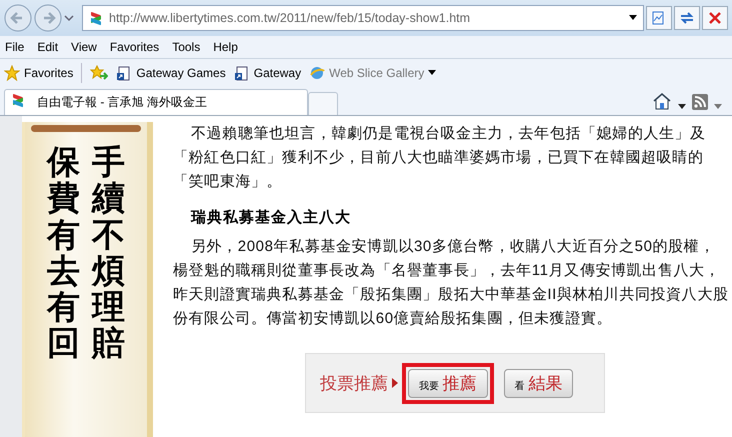 The width and height of the screenshot is (732, 437). I want to click on vote-label: 投票推薦, so click(354, 383).